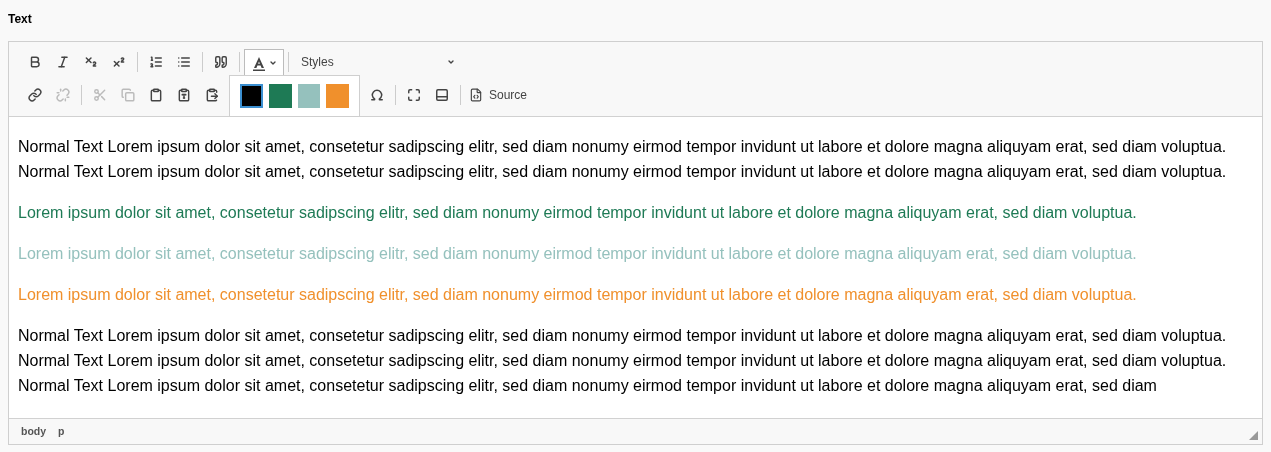 The width and height of the screenshot is (1271, 452). What do you see at coordinates (623, 159) in the screenshot?
I see `paragraph: Normal Text Lorem ipsum dolor sit amet, consetetur sadipscing elitr, sed diam nonumy eirmod tempor invidunt ut labore et dolore magna aliquyam erat, sed diam voluptua. Normal Text Lorem ipsum dolor sit amet, consetetur sadipscing elitr, sed diam nonumy eirmod tempor invidunt ut labore et dolore magna aliquyam erat, sed diam voluptua.` at bounding box center [623, 159].